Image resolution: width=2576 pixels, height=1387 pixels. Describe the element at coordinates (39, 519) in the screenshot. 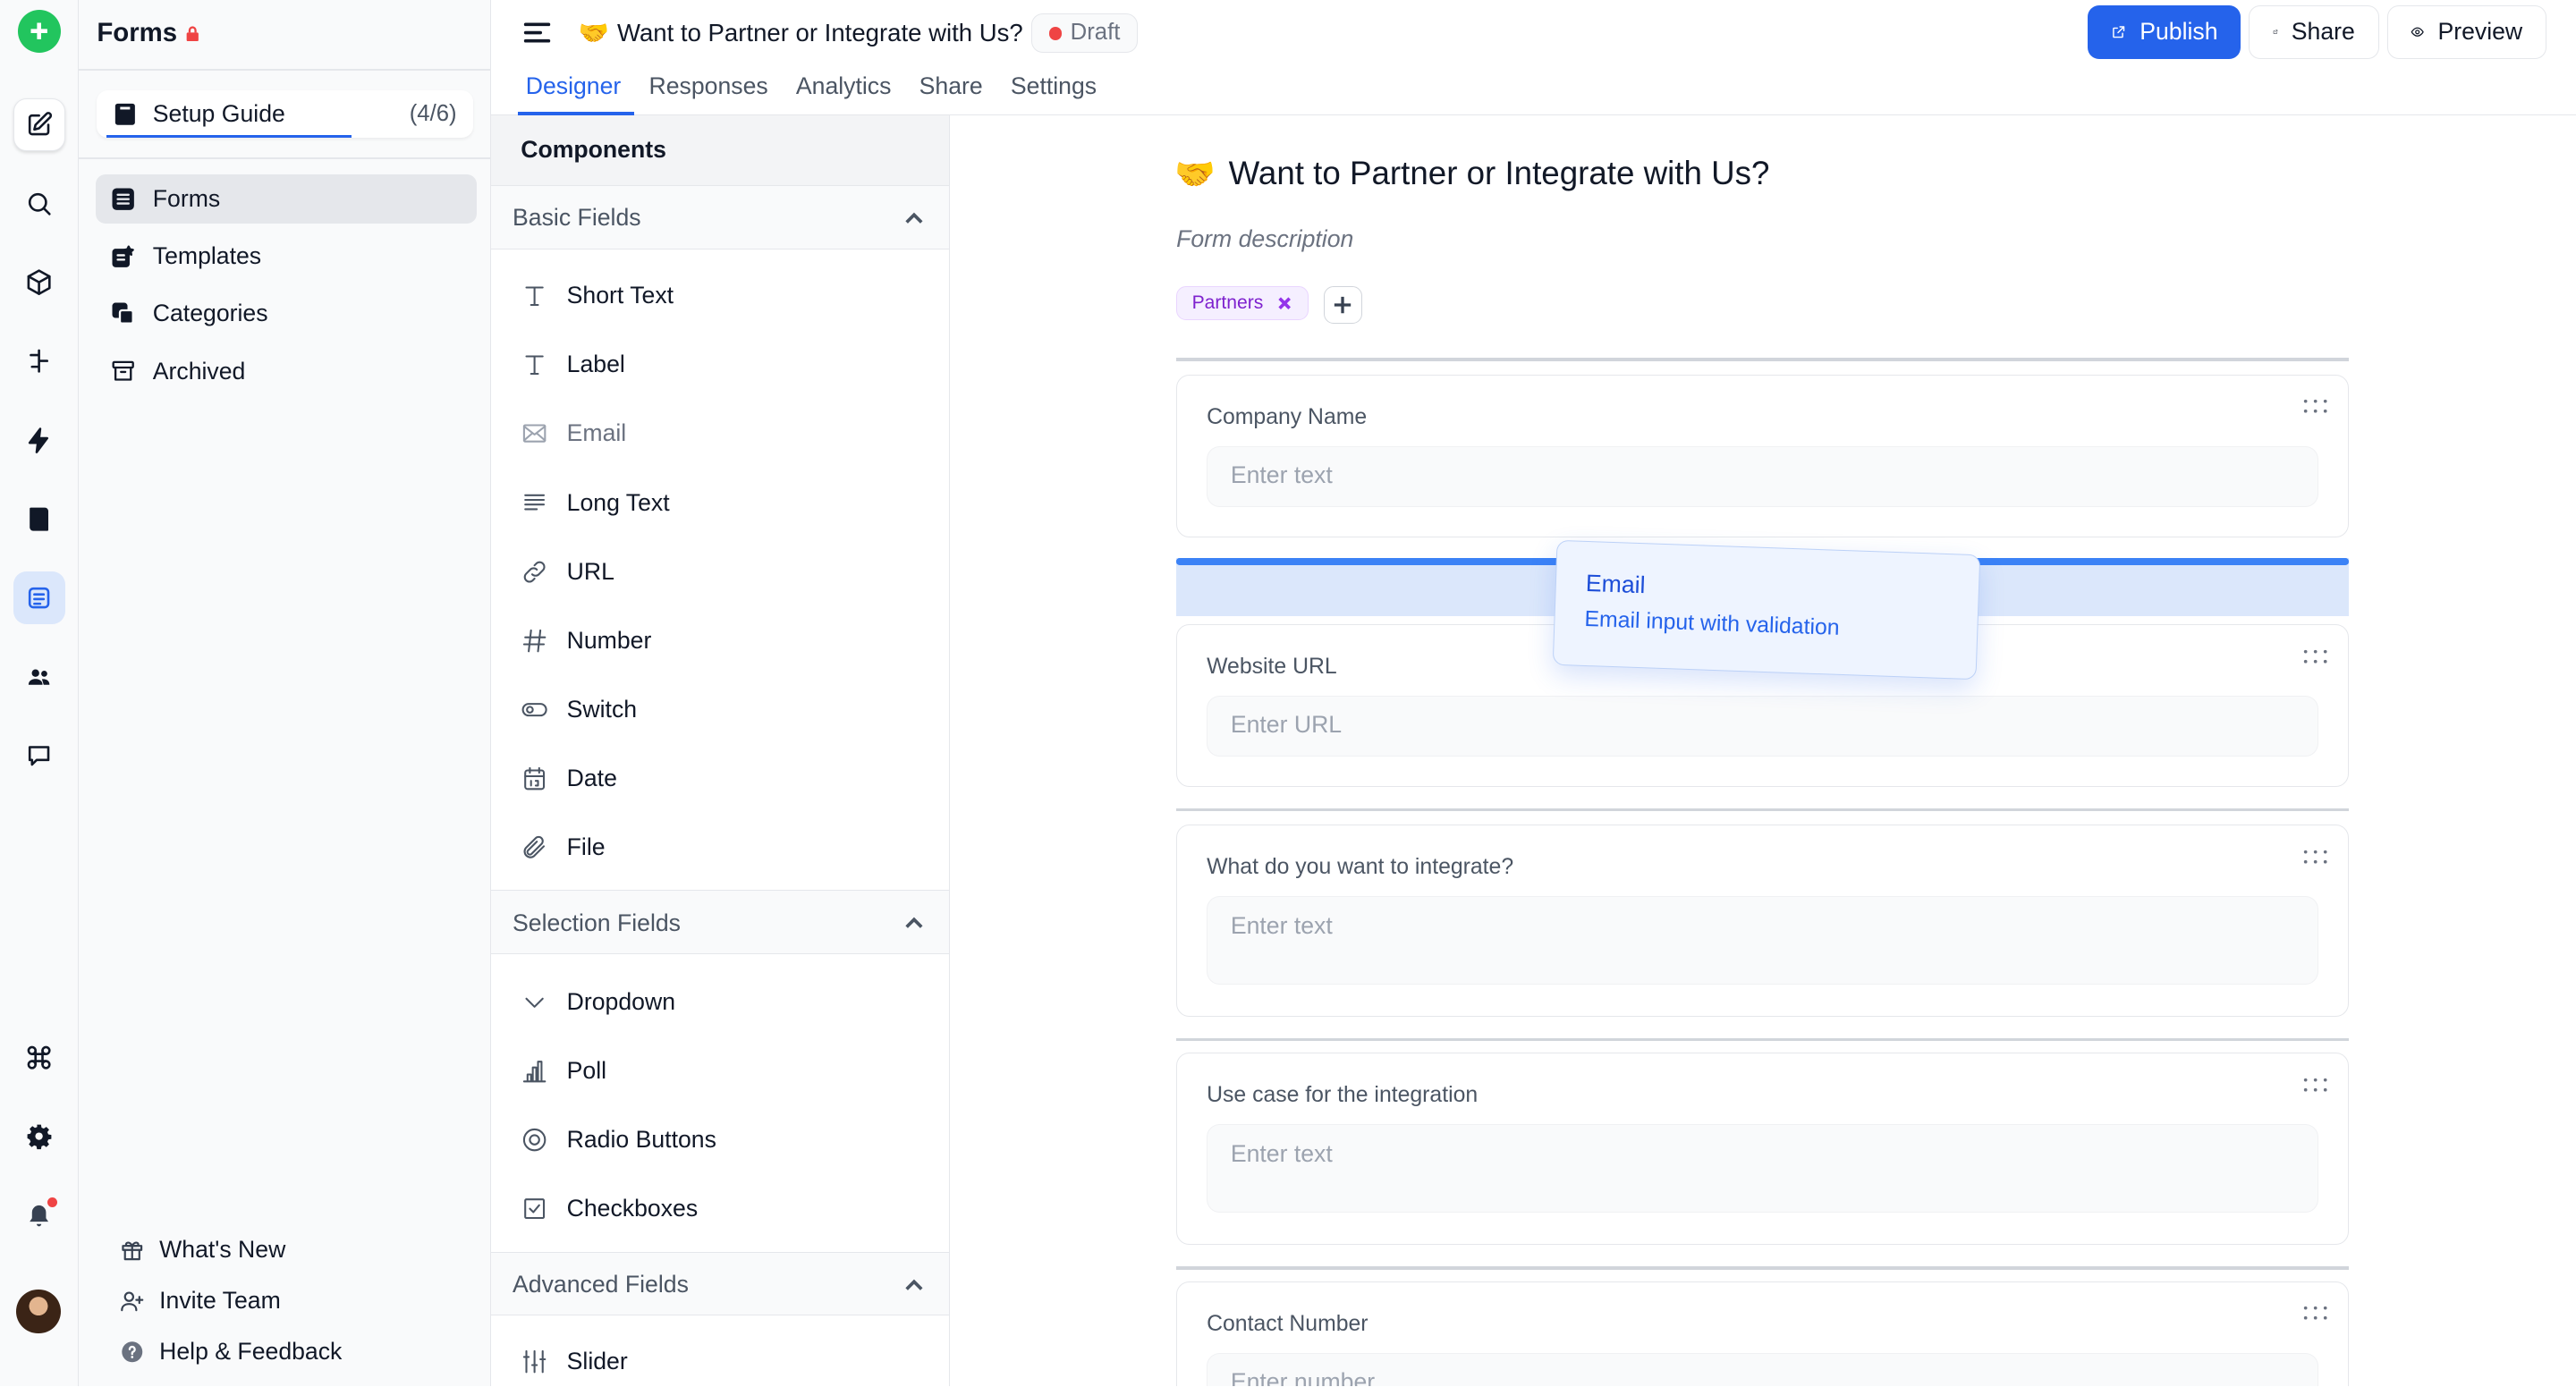

I see `rail-docs-button` at that location.